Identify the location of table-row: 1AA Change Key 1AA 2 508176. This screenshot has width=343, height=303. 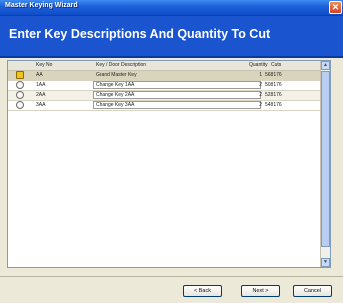
(164, 86).